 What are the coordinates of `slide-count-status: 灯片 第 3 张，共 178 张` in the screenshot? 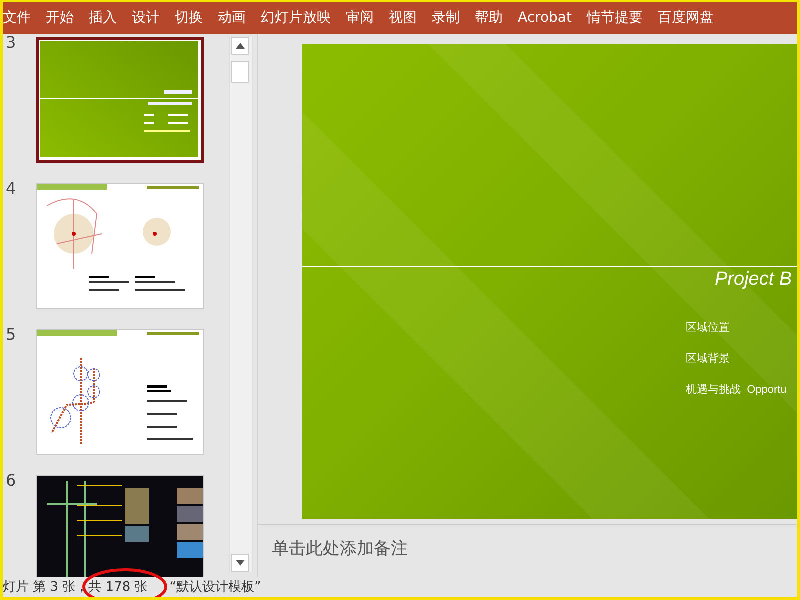 It's located at (75, 587).